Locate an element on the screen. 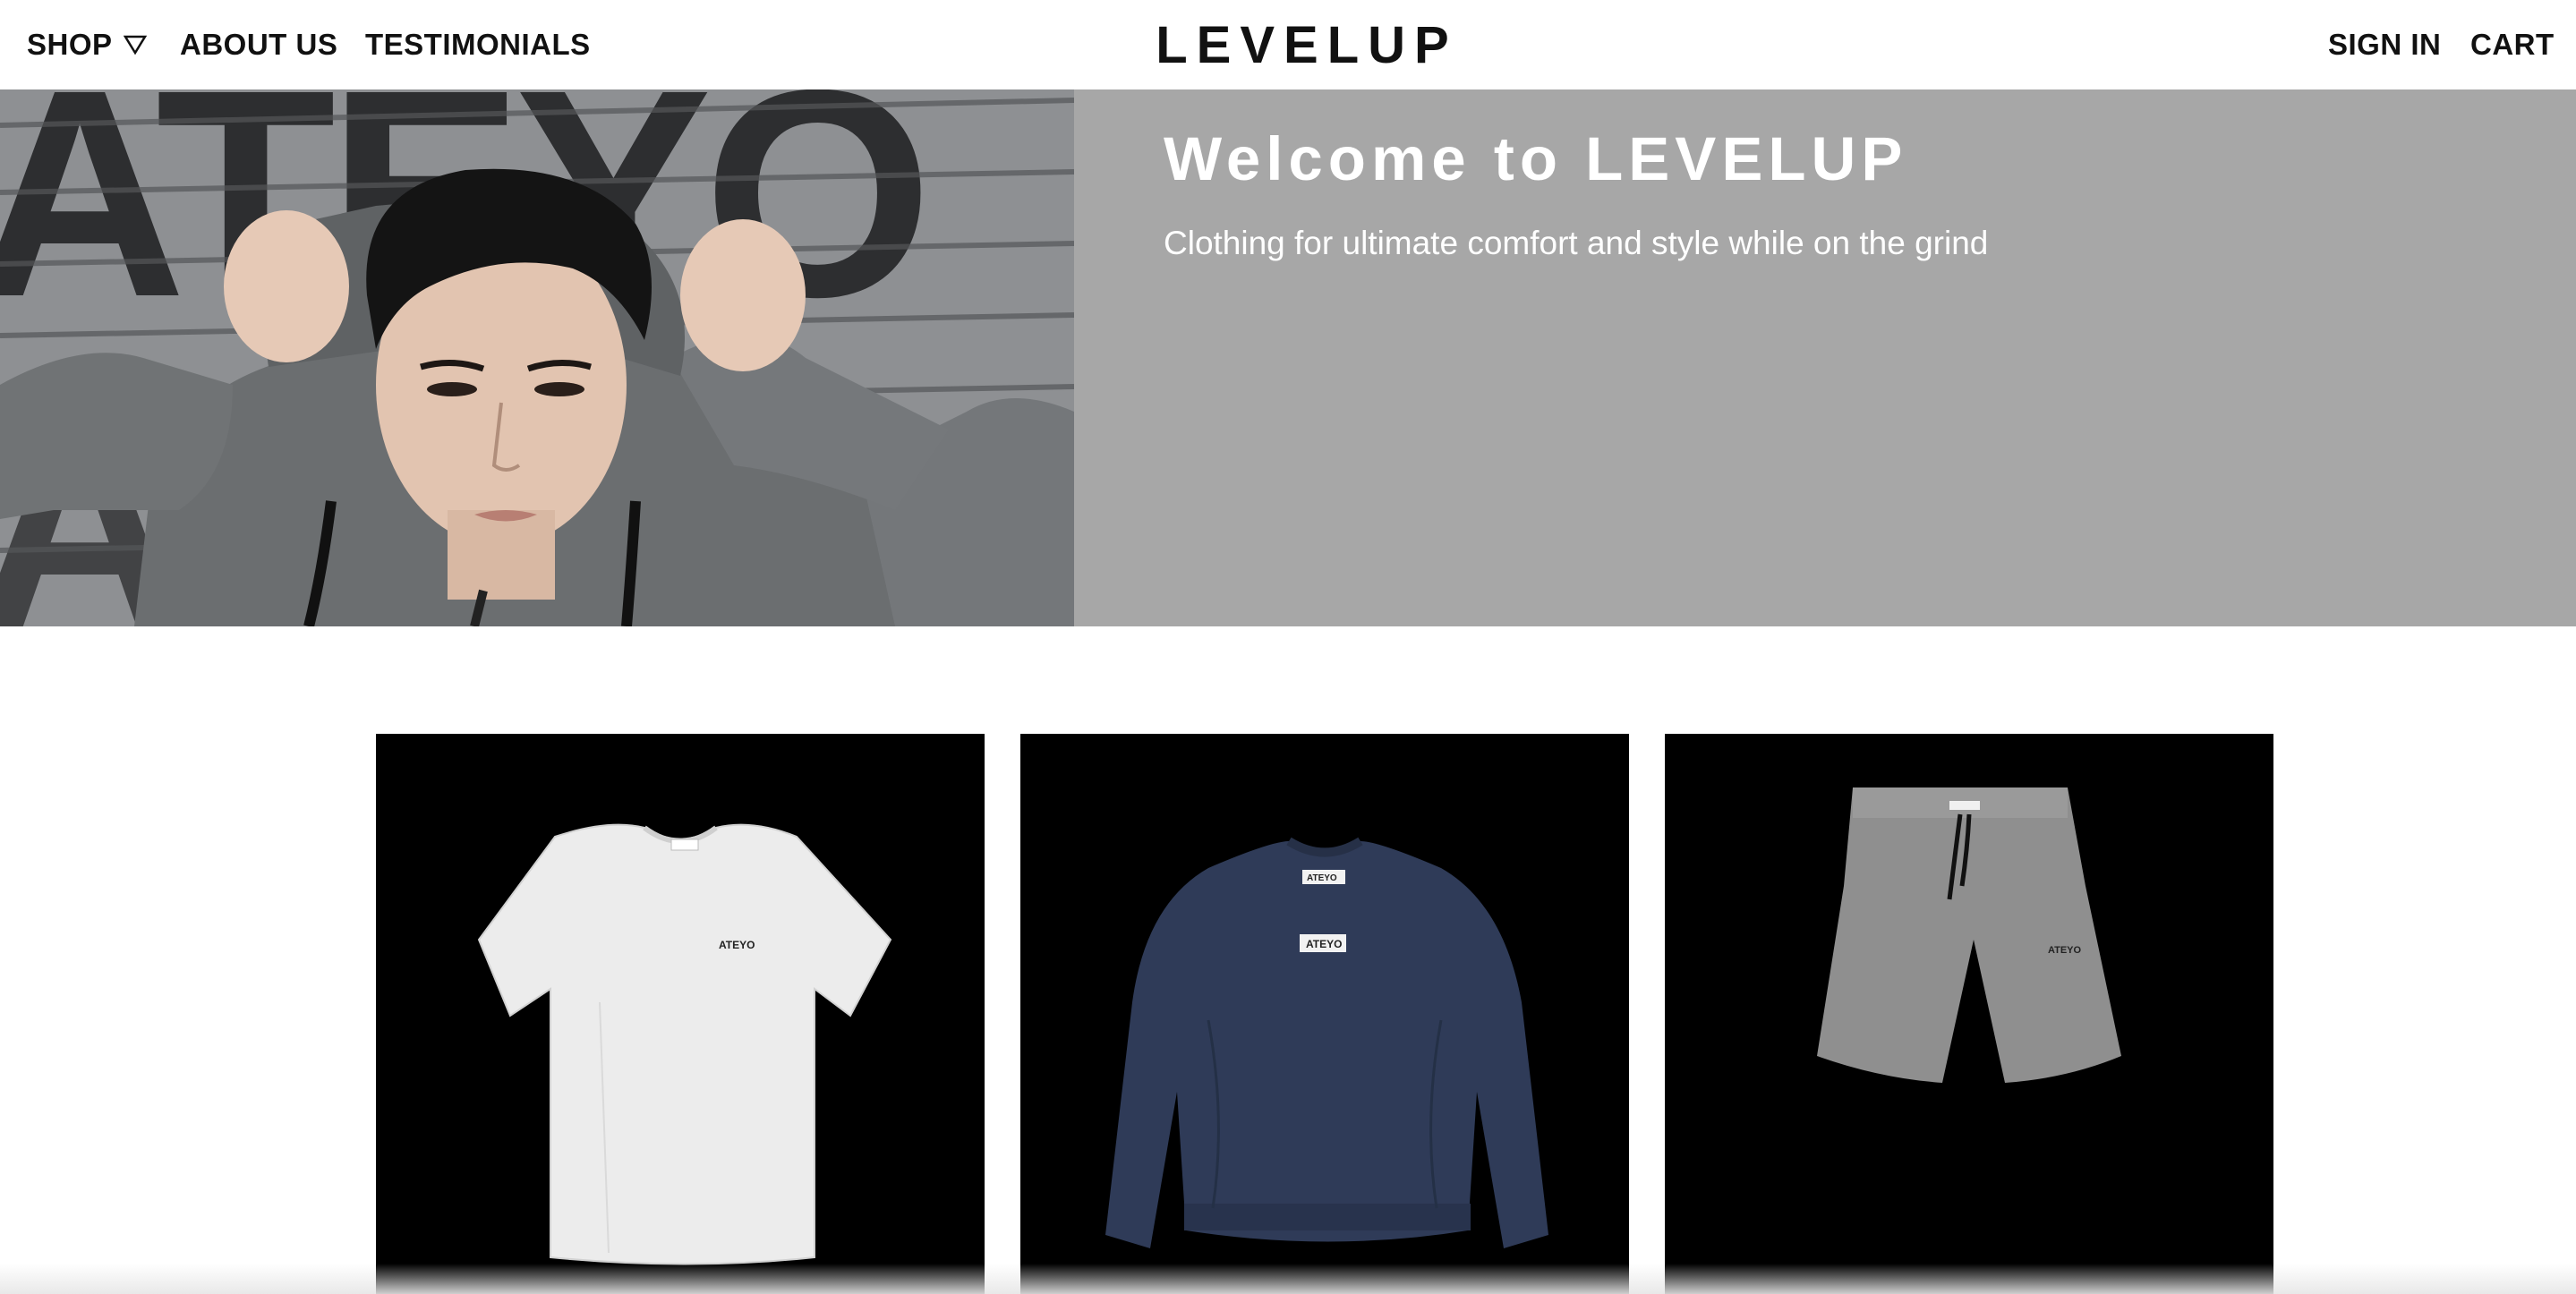 This screenshot has height=1294, width=2576. grey-shorts-image: ATEYO is located at coordinates (1969, 935).